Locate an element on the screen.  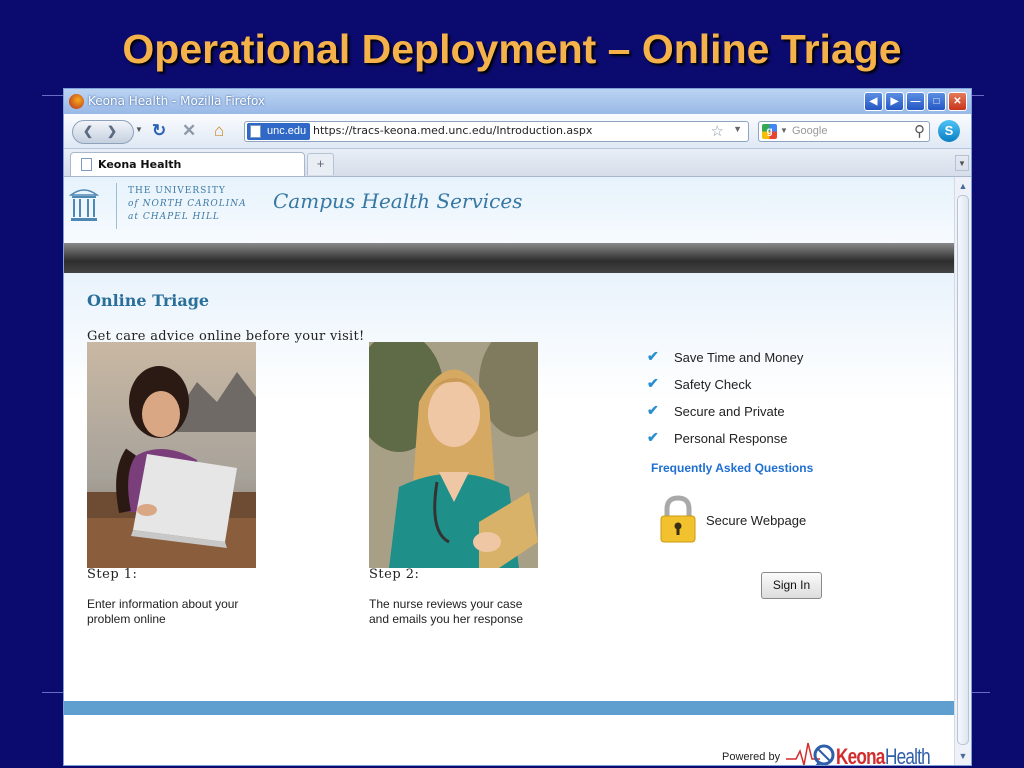
site-title: Campus Health Services is located at coordinates (397, 201).